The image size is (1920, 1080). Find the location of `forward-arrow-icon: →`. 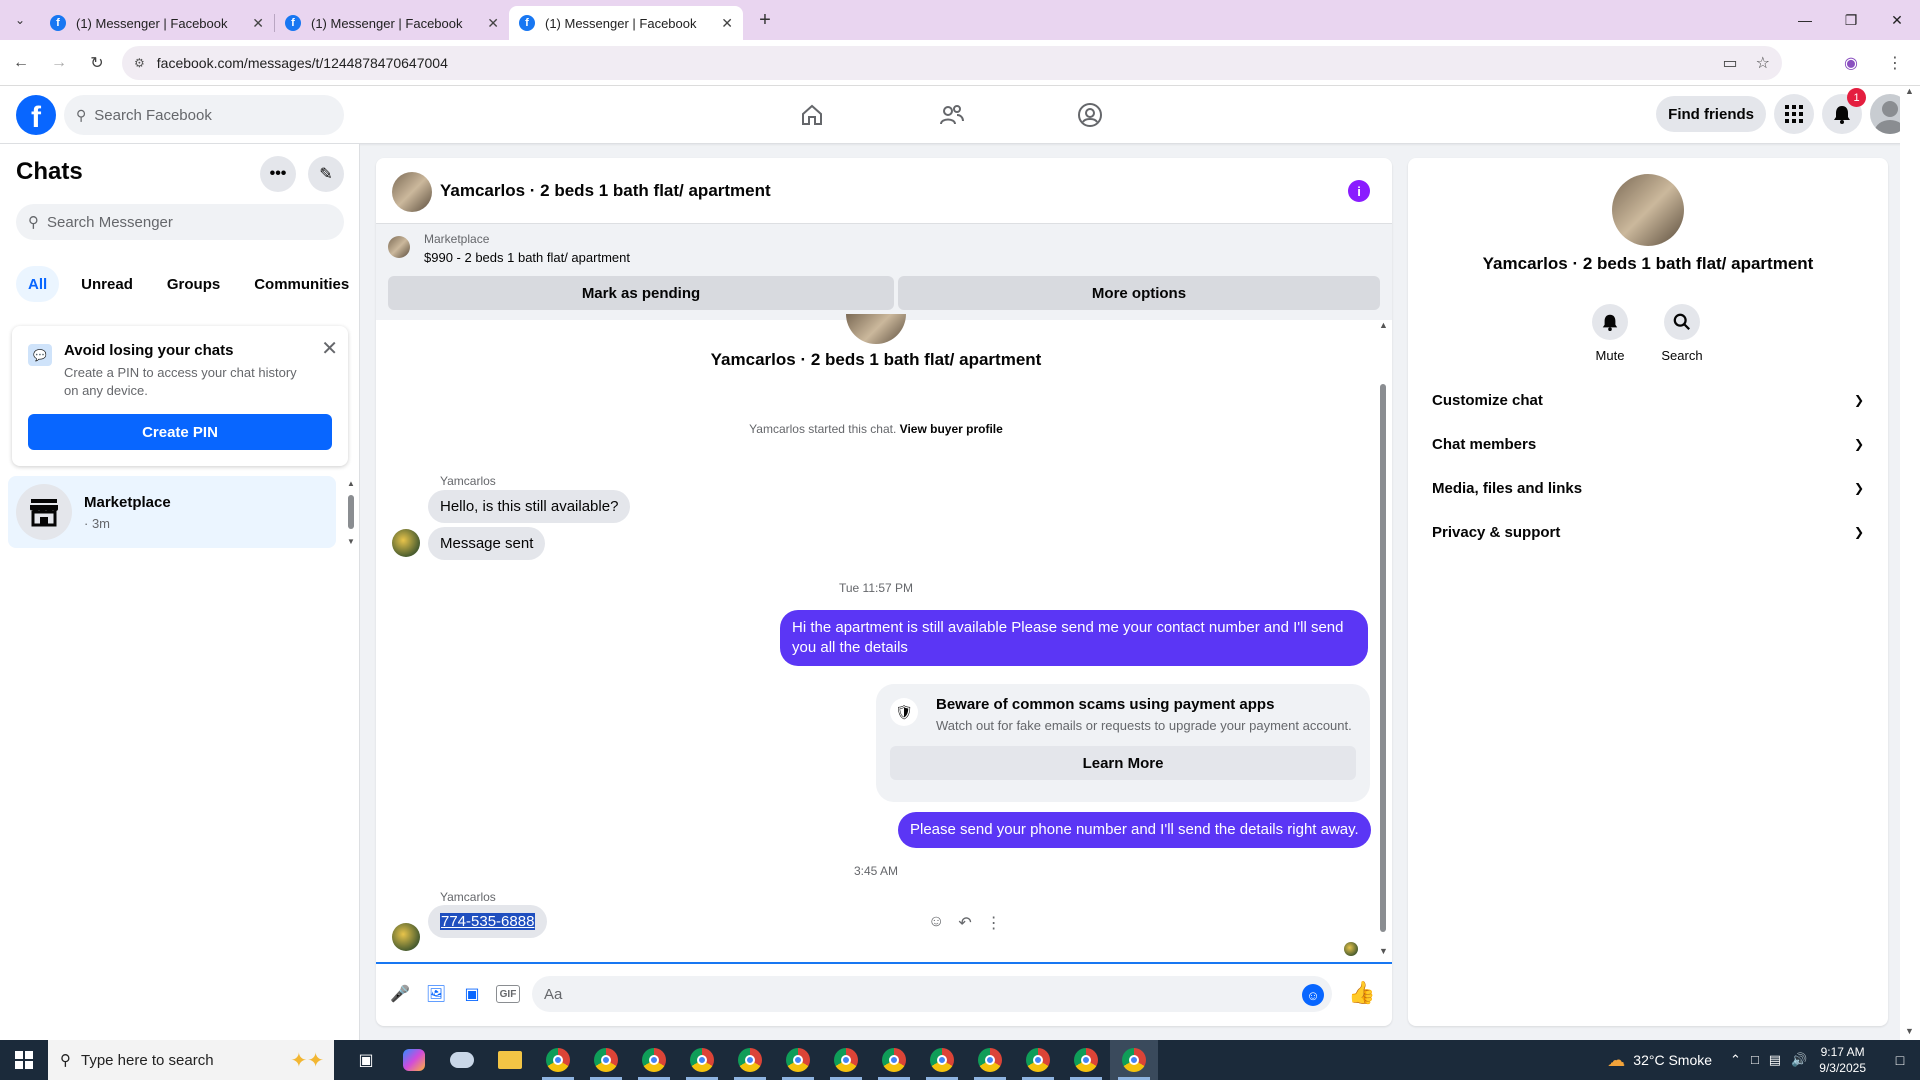

forward-arrow-icon: → is located at coordinates (59, 63).